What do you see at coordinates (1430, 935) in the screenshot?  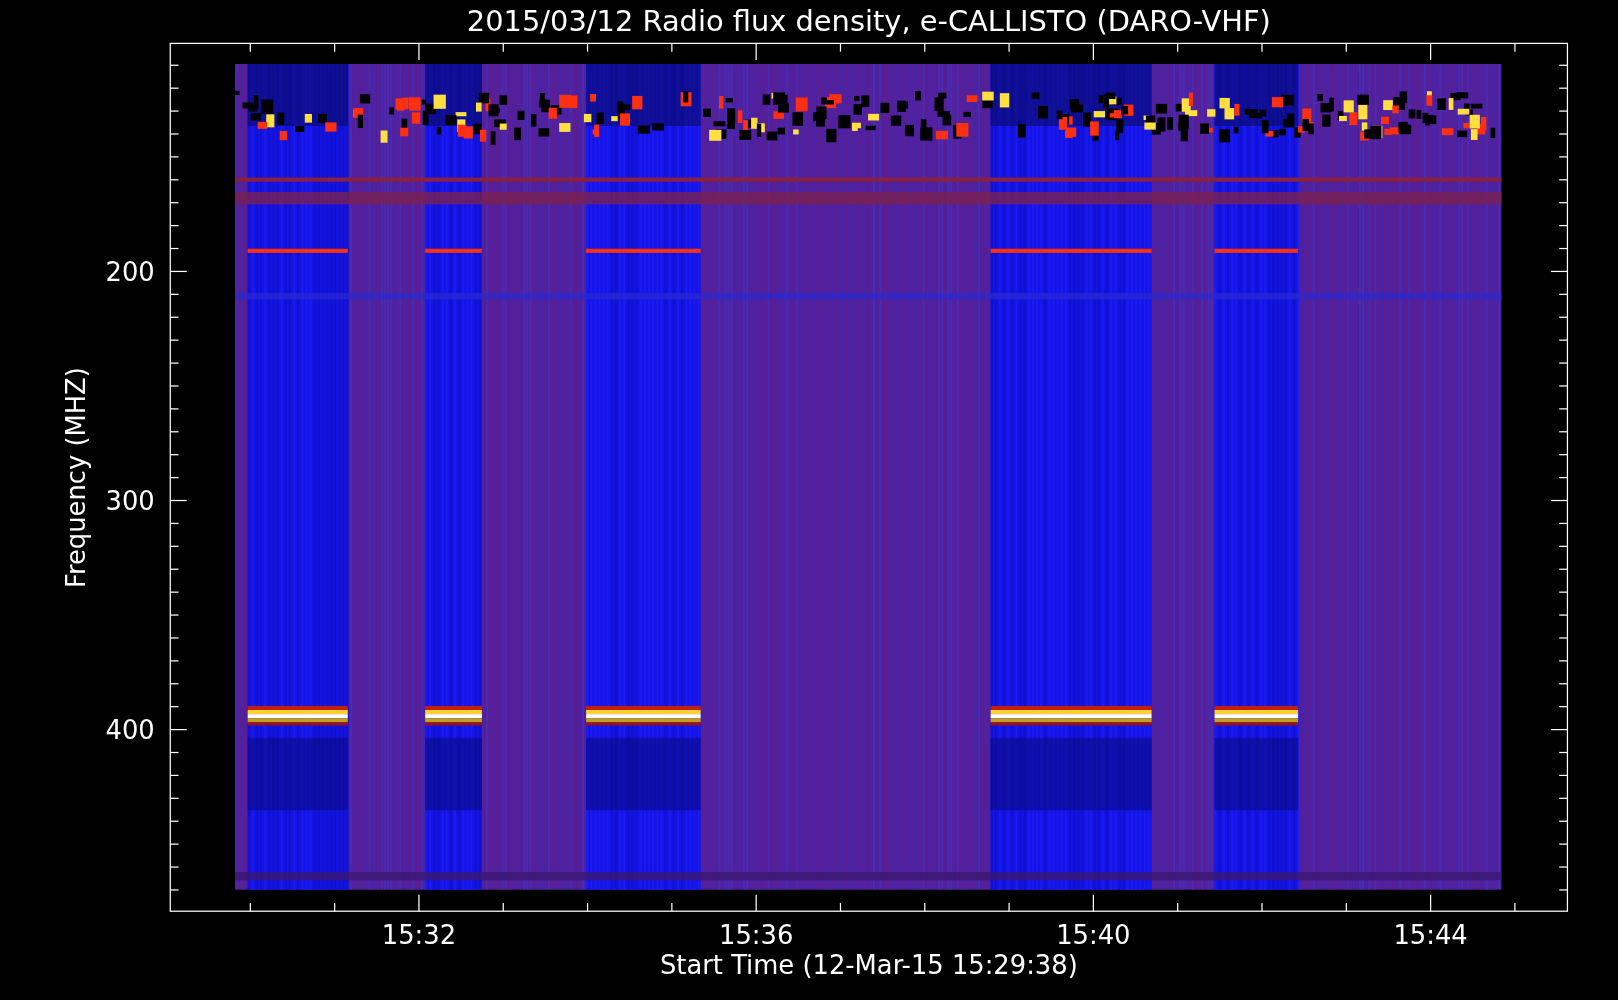 I see `x-tick-label: 15:44` at bounding box center [1430, 935].